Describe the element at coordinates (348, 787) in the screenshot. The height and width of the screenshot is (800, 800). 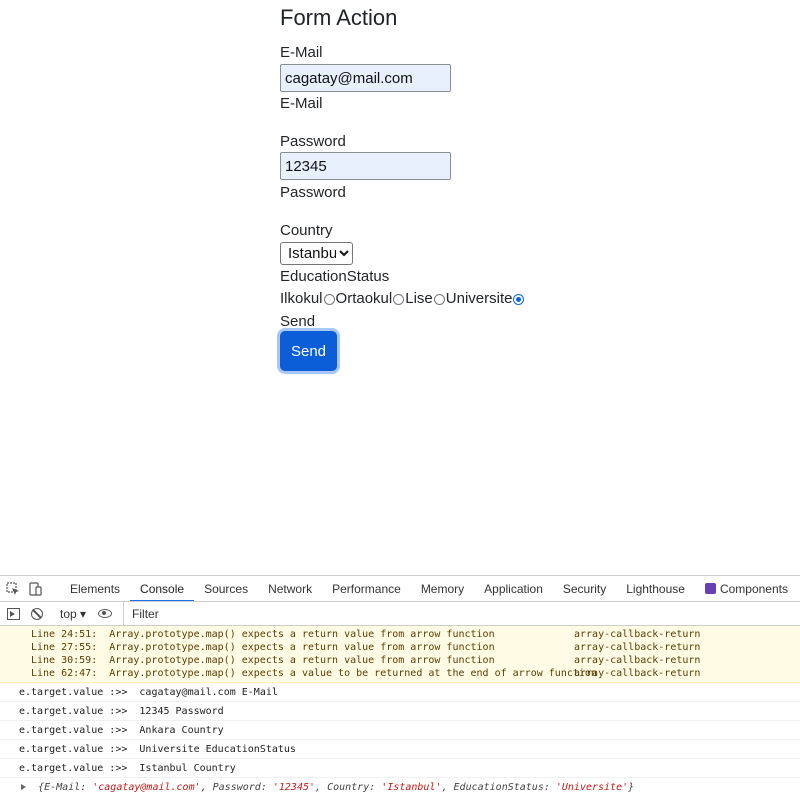
I see `object-sep: , Country:` at that location.